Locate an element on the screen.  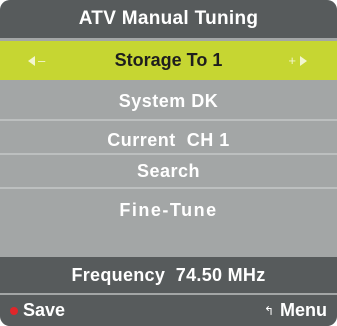
frequency-readout: Frequency 74.50 MHz is located at coordinates (168, 275).